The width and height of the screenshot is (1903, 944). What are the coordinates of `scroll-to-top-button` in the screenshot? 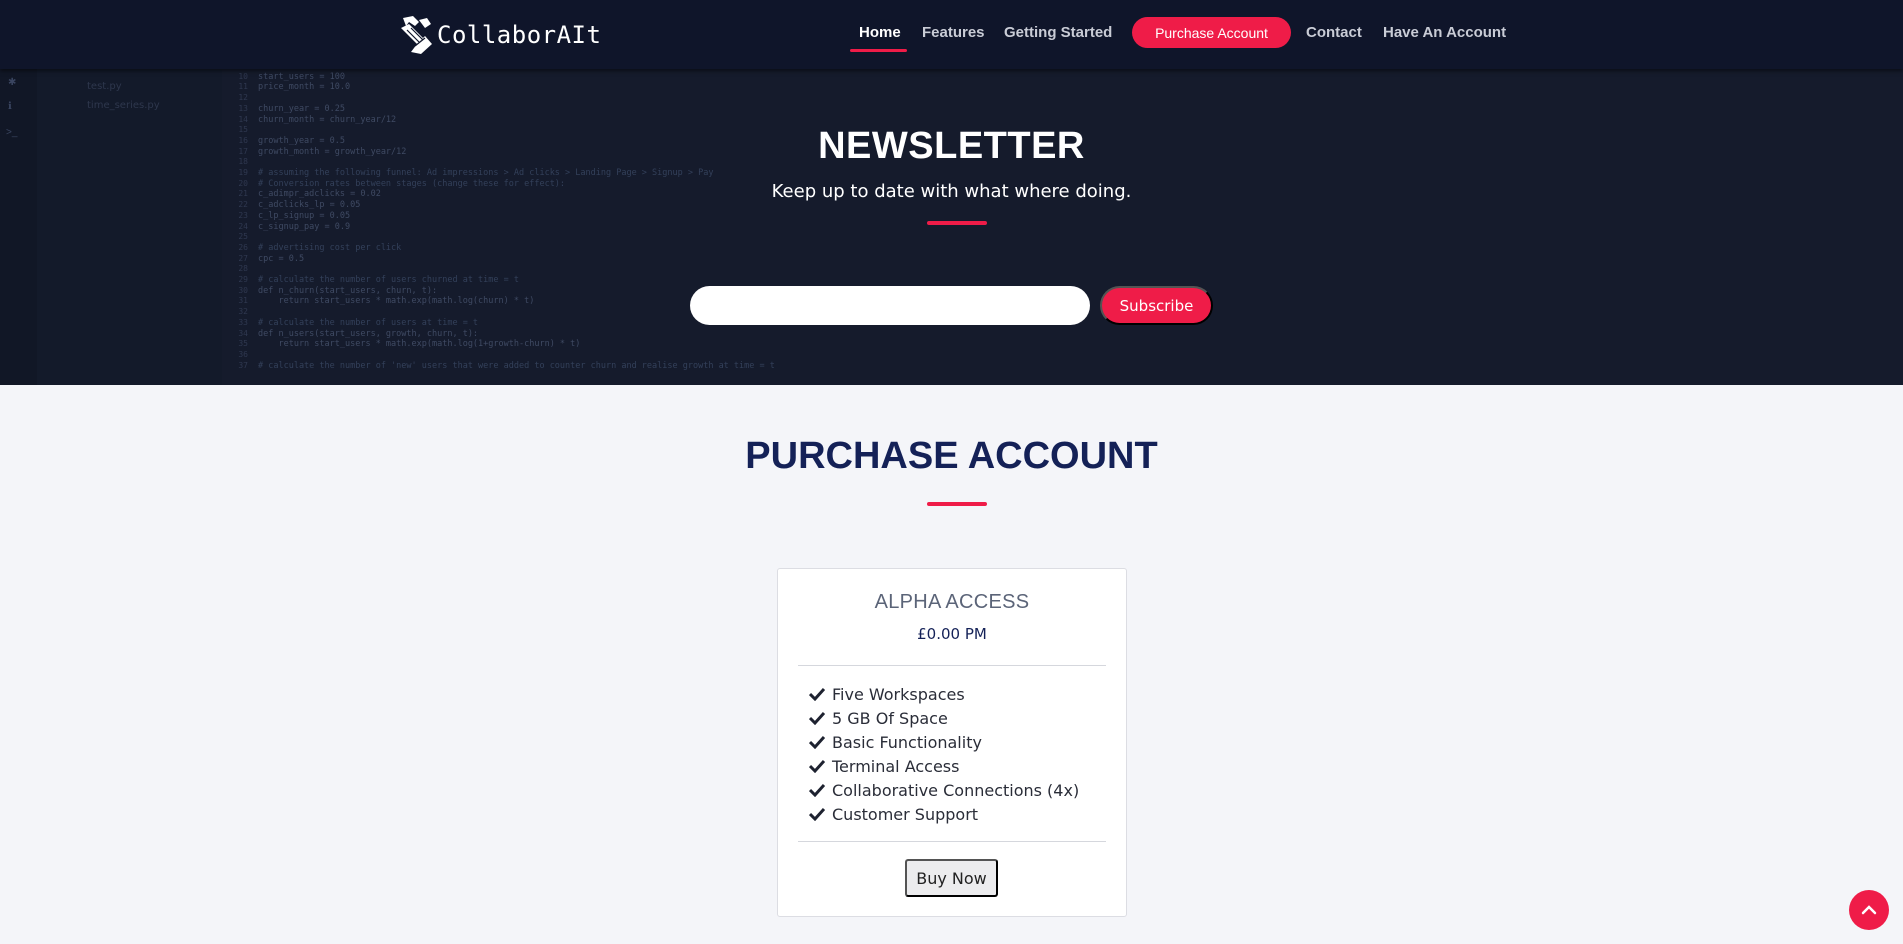 It's located at (1869, 910).